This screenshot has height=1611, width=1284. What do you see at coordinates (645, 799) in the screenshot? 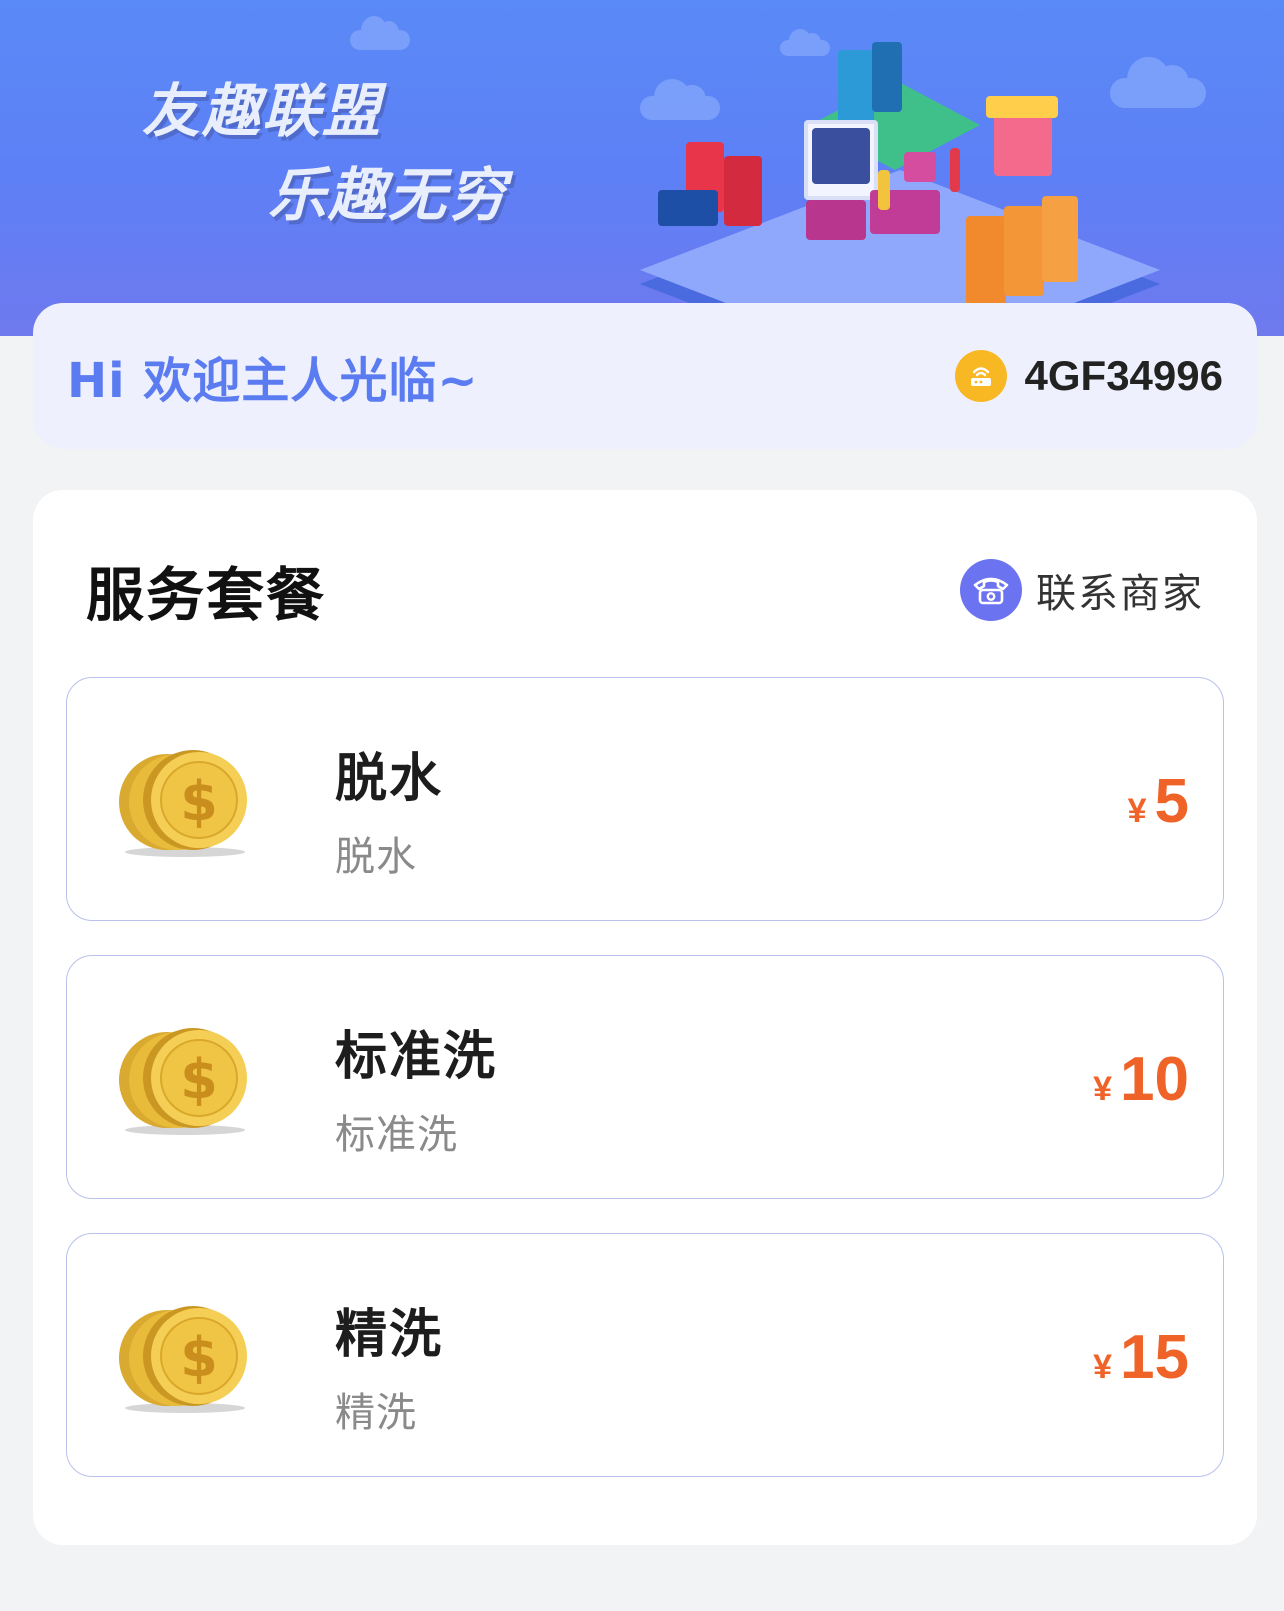
I see `package-item-dehydrate: $ 脱水 脱水 ¥ 5` at bounding box center [645, 799].